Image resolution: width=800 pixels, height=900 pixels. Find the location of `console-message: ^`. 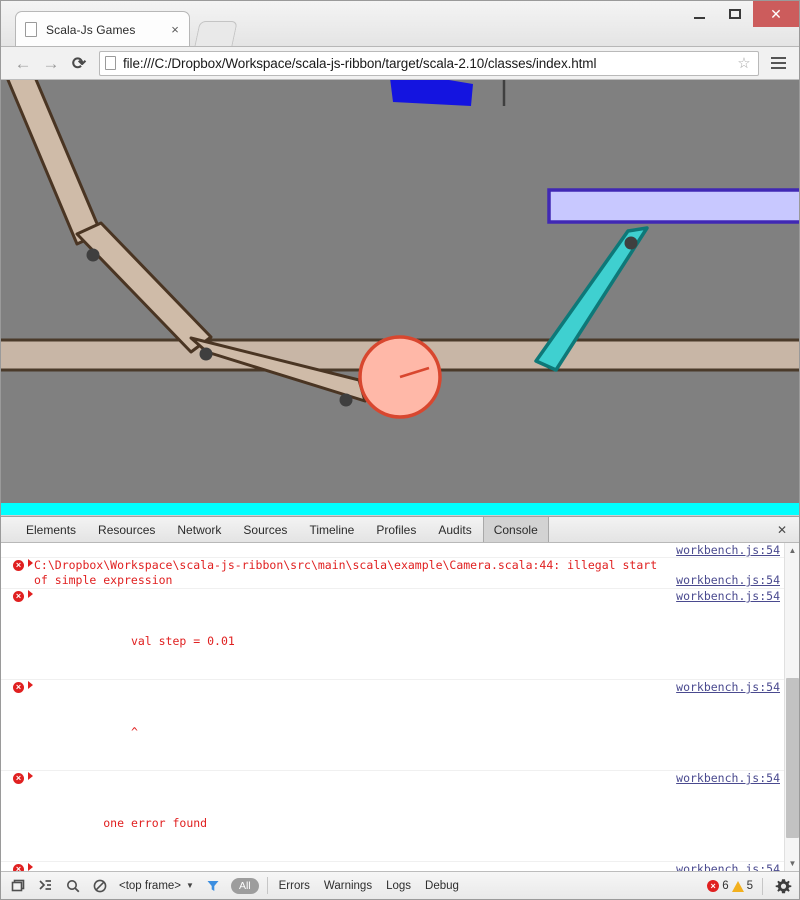

console-message: ^ is located at coordinates (120, 732).